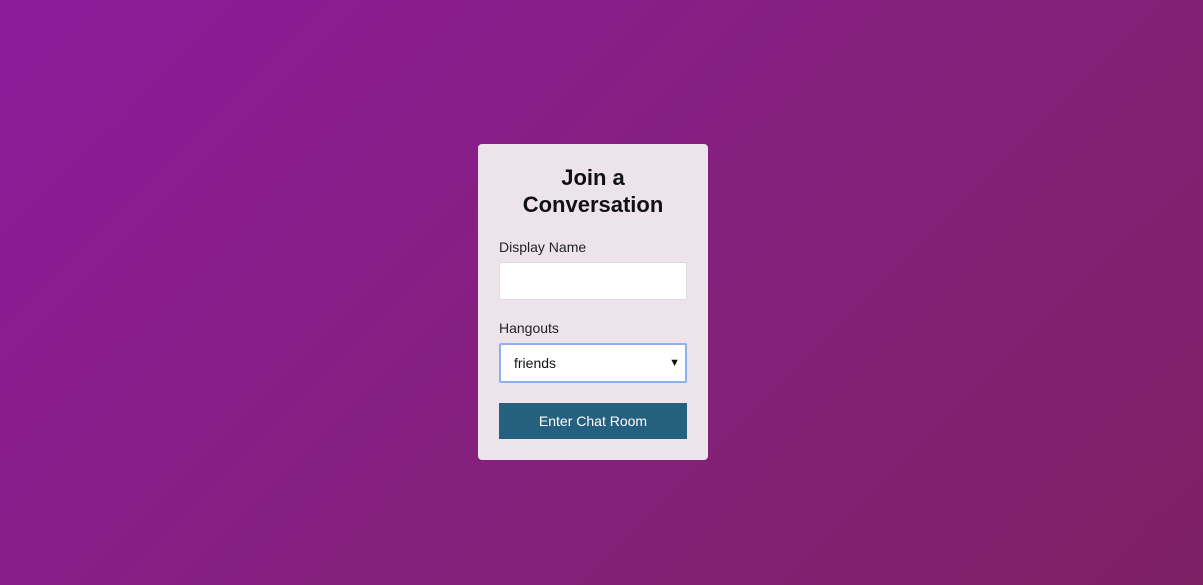 This screenshot has height=585, width=1203. What do you see at coordinates (593, 281) in the screenshot?
I see `display-name-input` at bounding box center [593, 281].